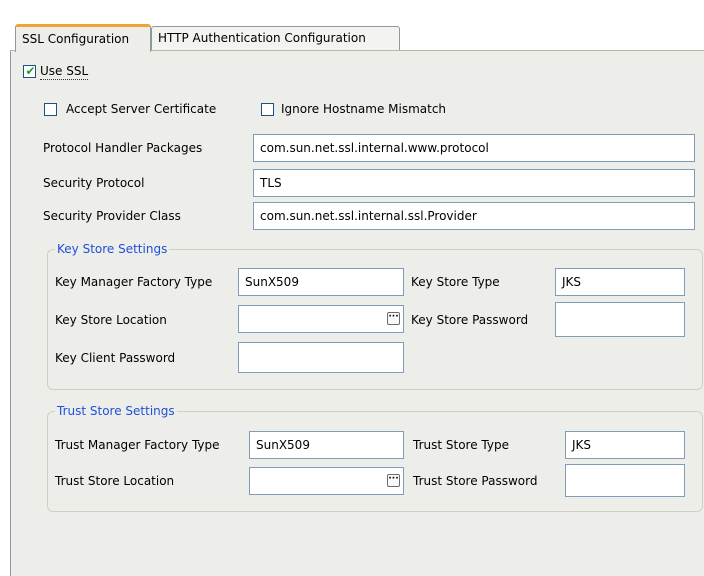 This screenshot has width=704, height=576. I want to click on trust-store-settings-title: Trust Store Settings, so click(116, 411).